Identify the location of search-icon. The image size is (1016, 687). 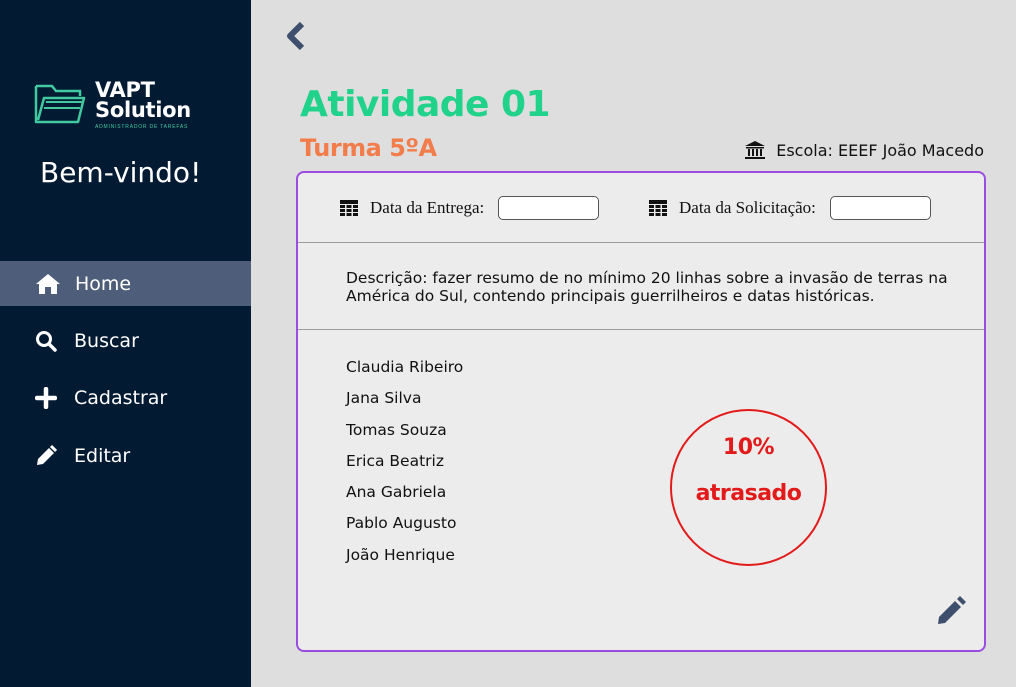
(46, 341).